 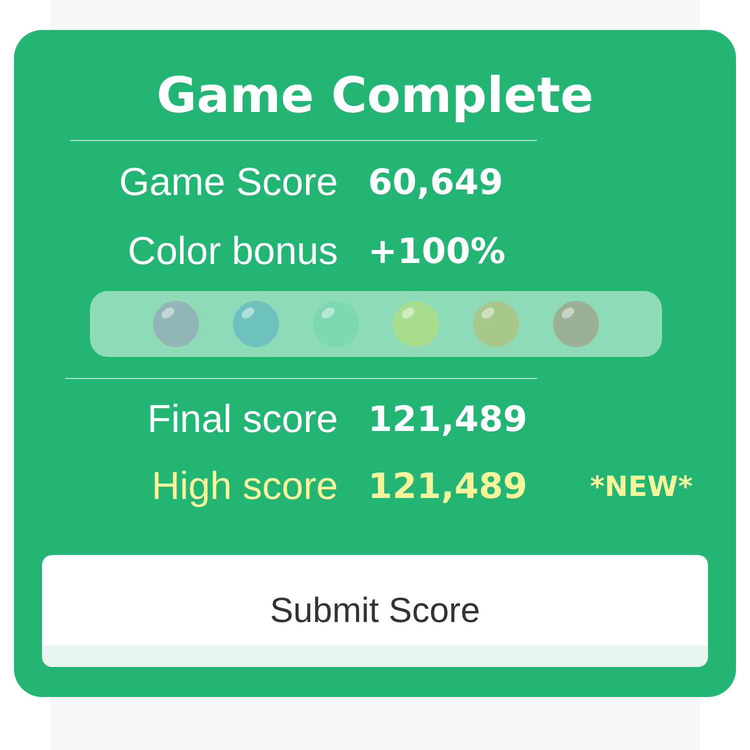 What do you see at coordinates (228, 183) in the screenshot?
I see `score-label: Game Score` at bounding box center [228, 183].